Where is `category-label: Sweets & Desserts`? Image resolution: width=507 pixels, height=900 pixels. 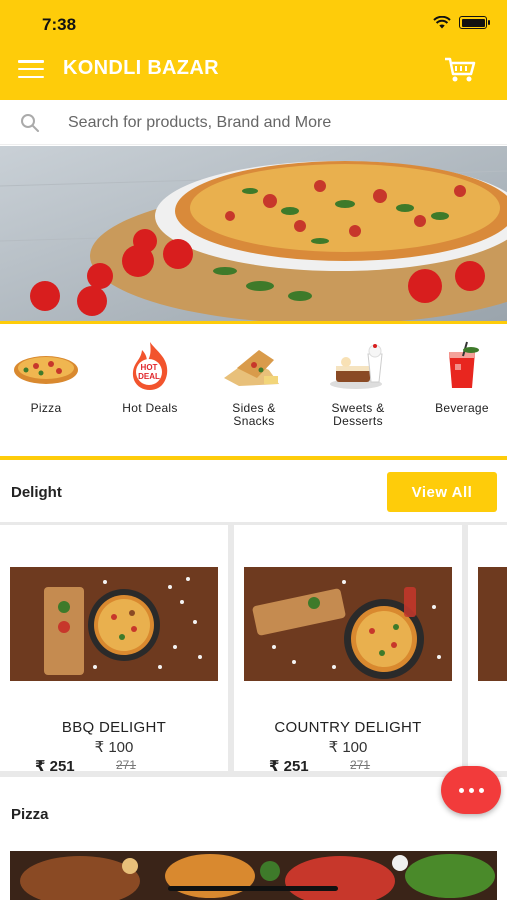
category-label: Sweets & Desserts is located at coordinates (358, 414).